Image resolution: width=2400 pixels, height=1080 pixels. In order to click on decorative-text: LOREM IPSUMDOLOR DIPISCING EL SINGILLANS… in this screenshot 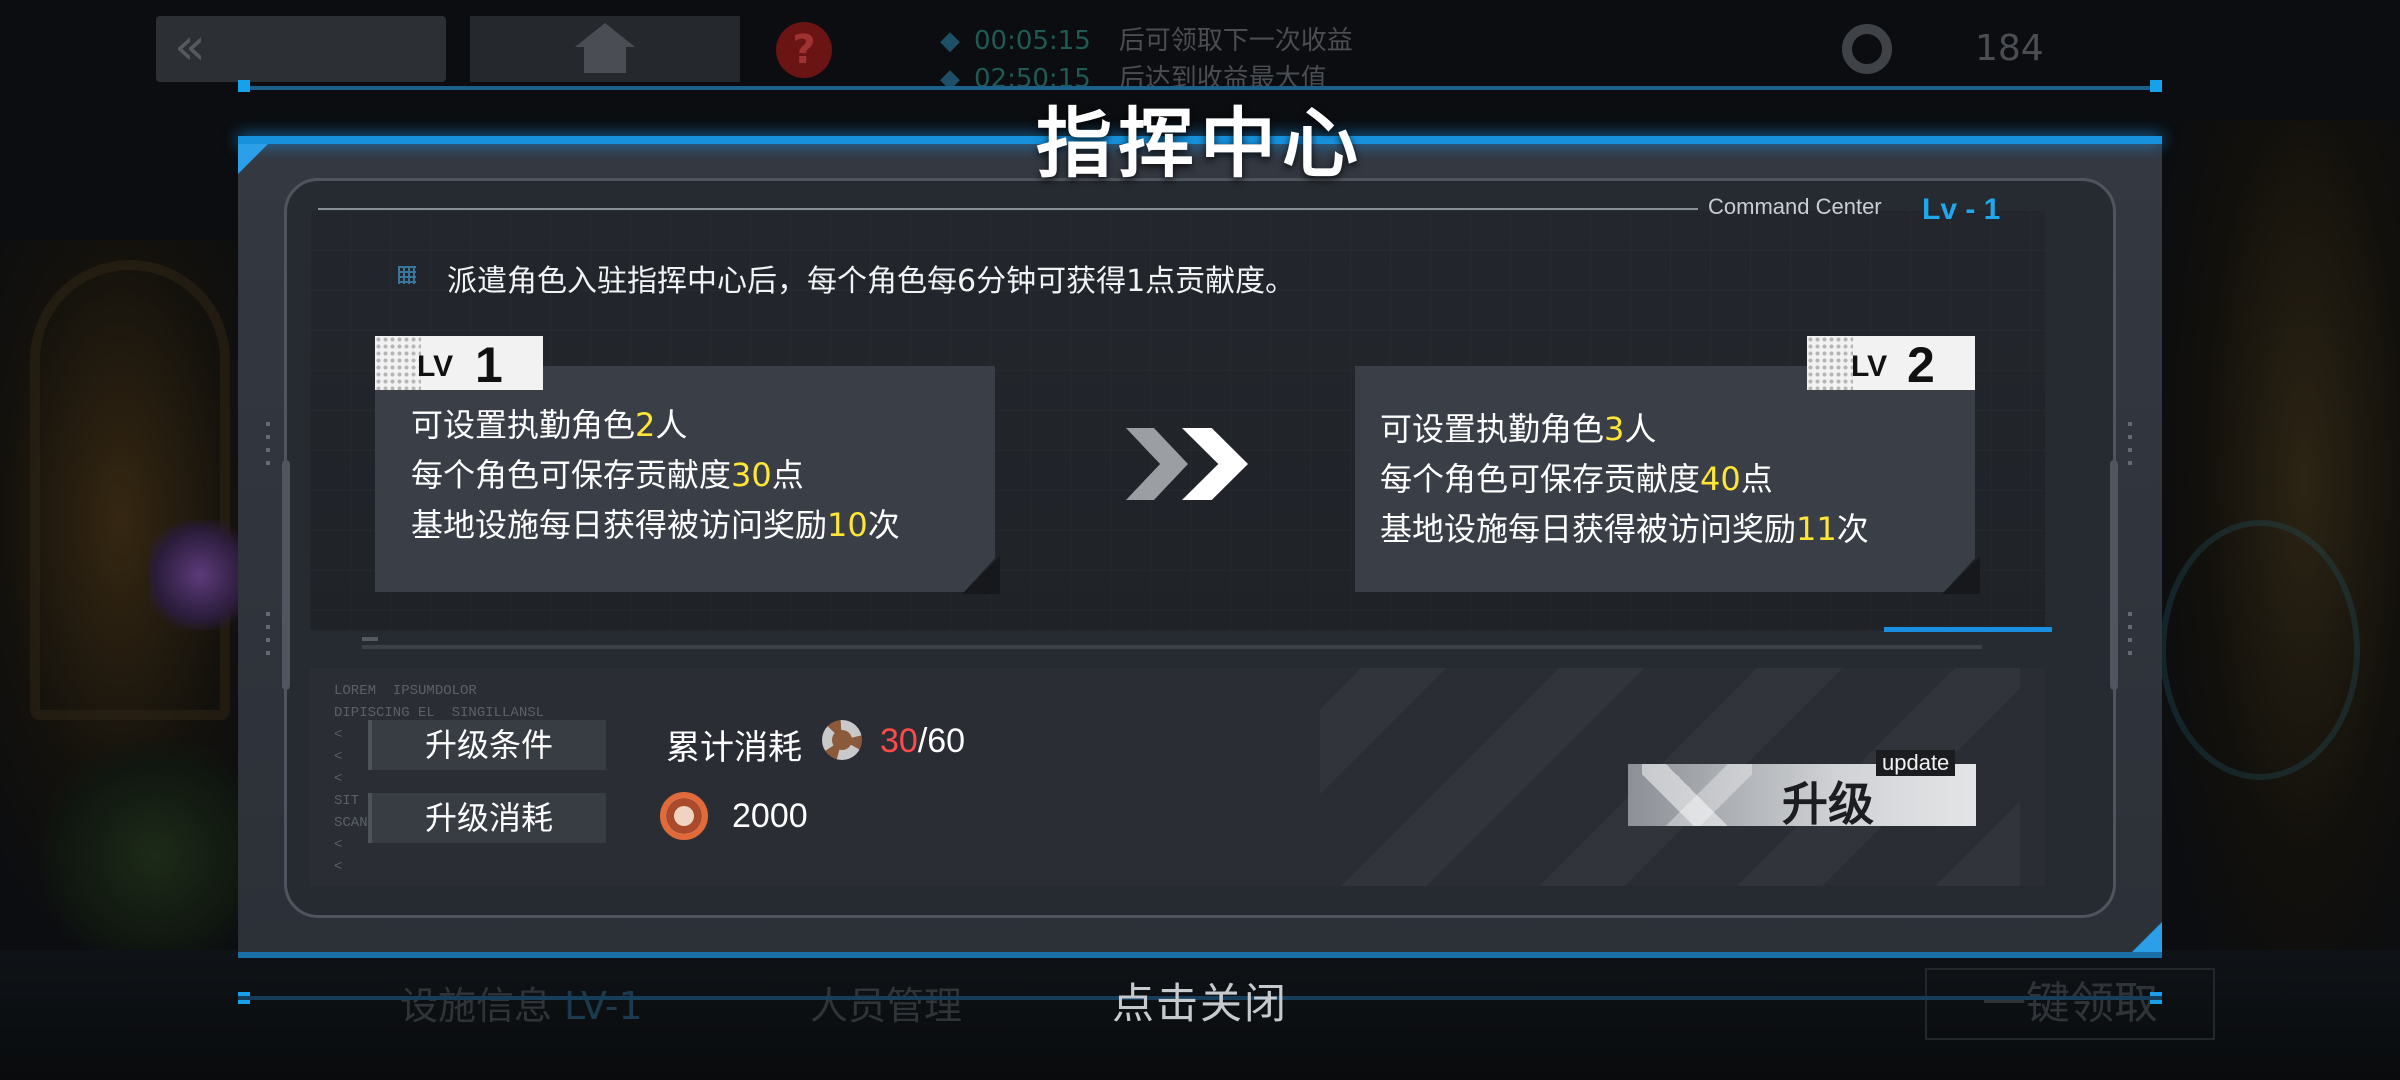, I will do `click(439, 779)`.